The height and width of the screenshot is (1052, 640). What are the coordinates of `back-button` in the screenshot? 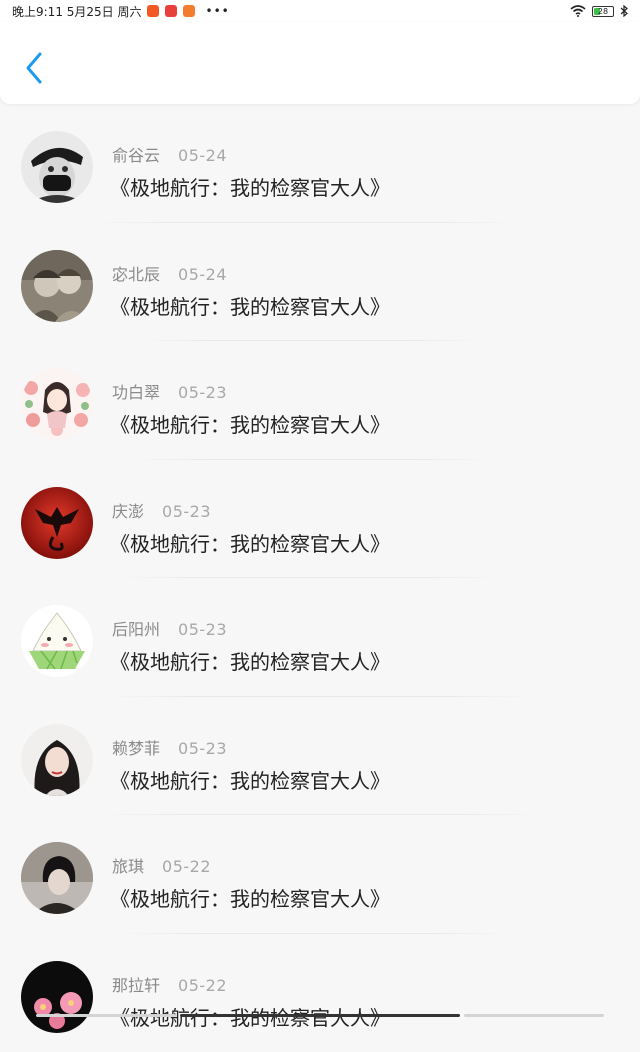 It's located at (34, 68).